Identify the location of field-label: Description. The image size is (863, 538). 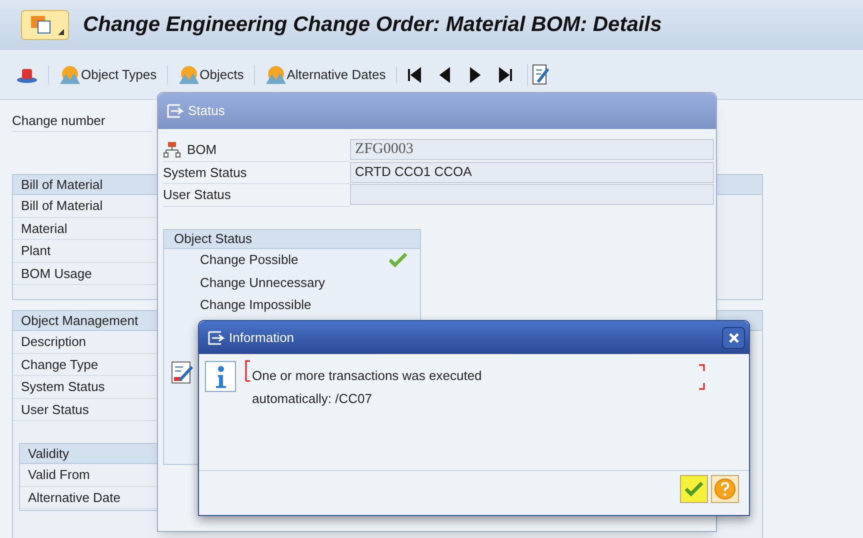
(53, 342).